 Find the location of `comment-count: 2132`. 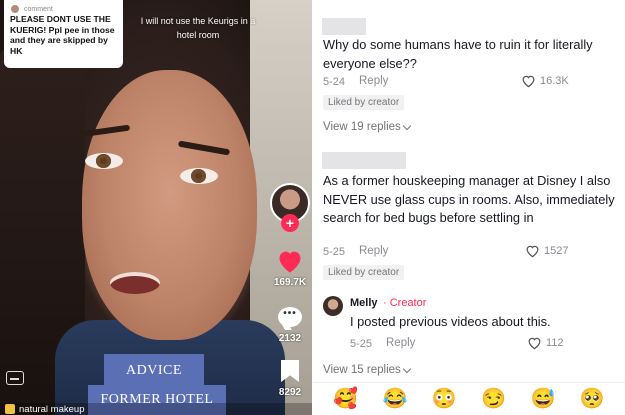

comment-count: 2132 is located at coordinates (290, 338).